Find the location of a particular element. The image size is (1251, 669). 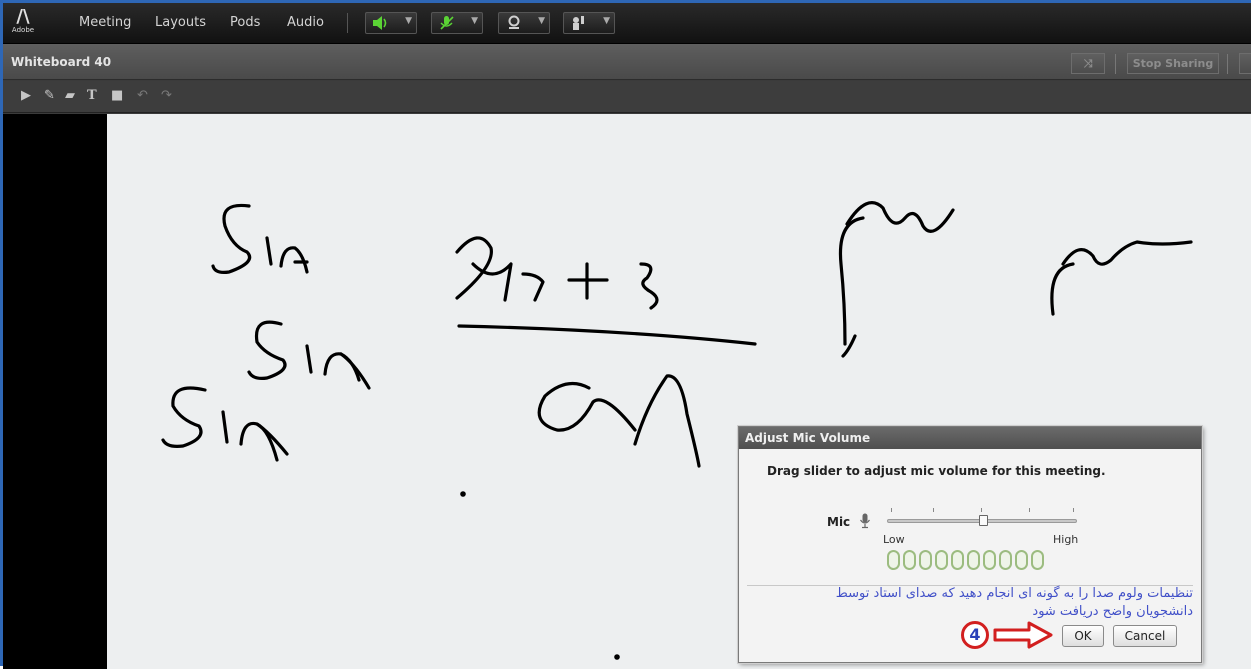

stop-sharing-button: Stop Sharing is located at coordinates (1173, 63).